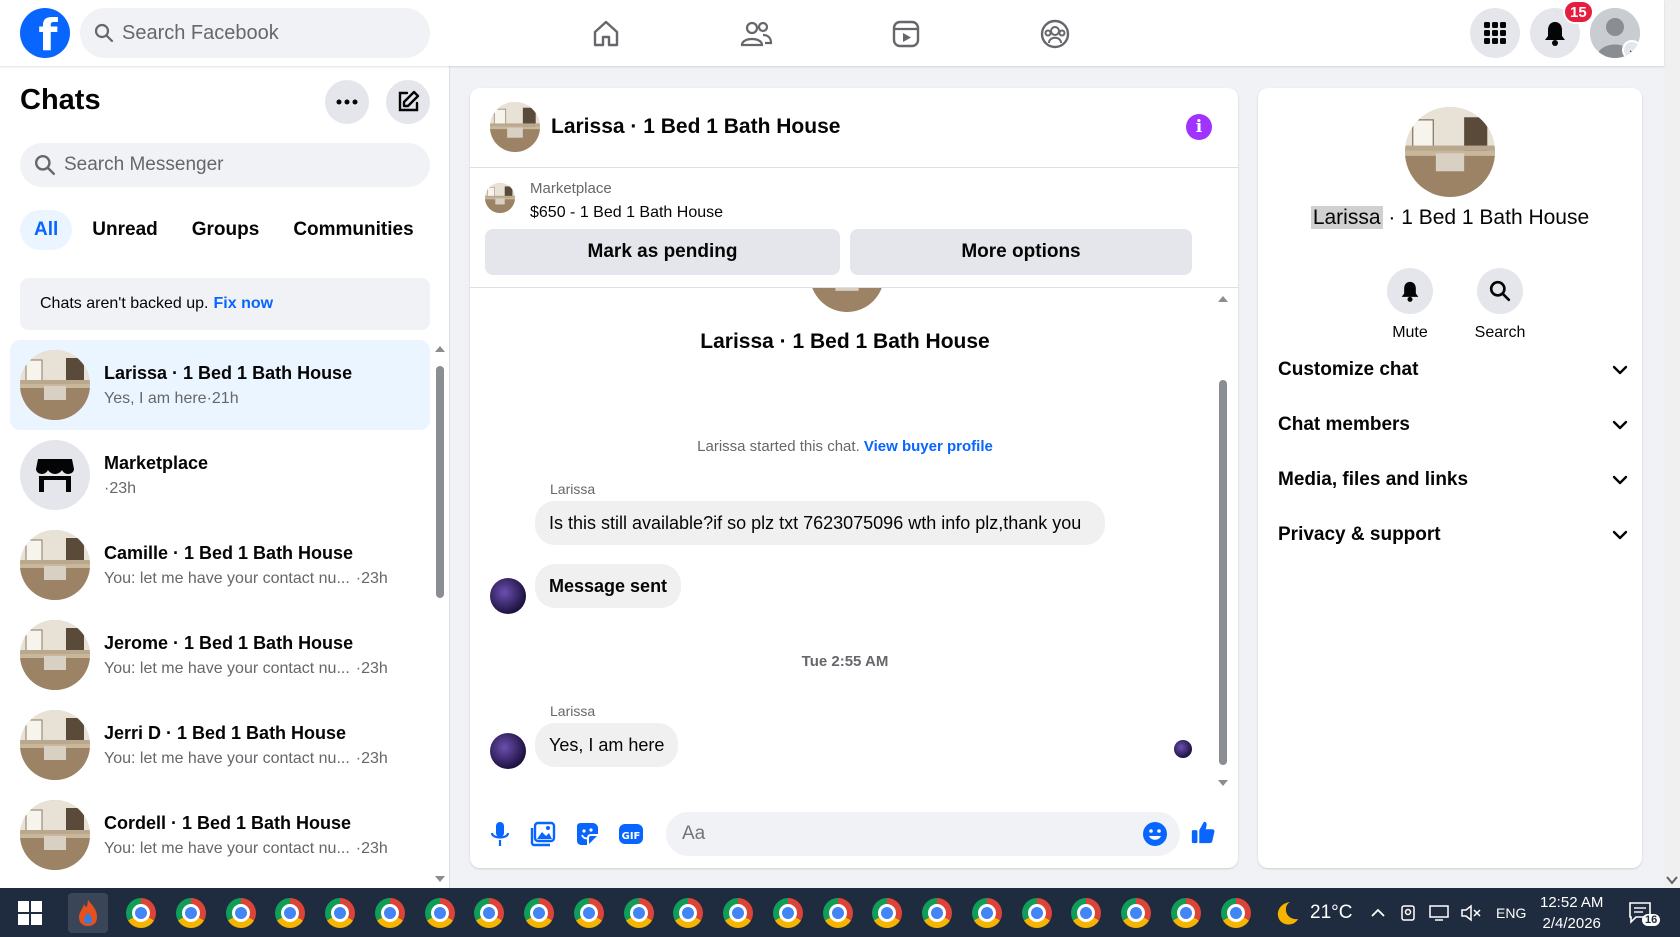  I want to click on input-language: ENG, so click(1511, 913).